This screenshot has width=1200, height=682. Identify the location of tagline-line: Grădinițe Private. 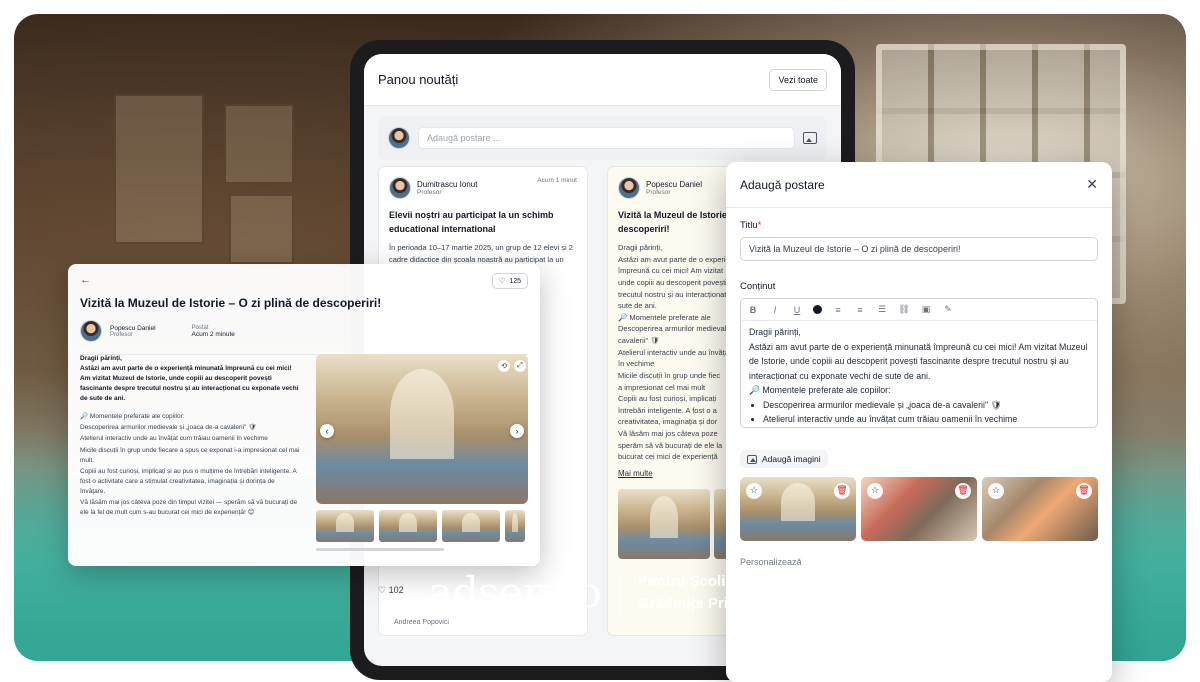
(697, 603).